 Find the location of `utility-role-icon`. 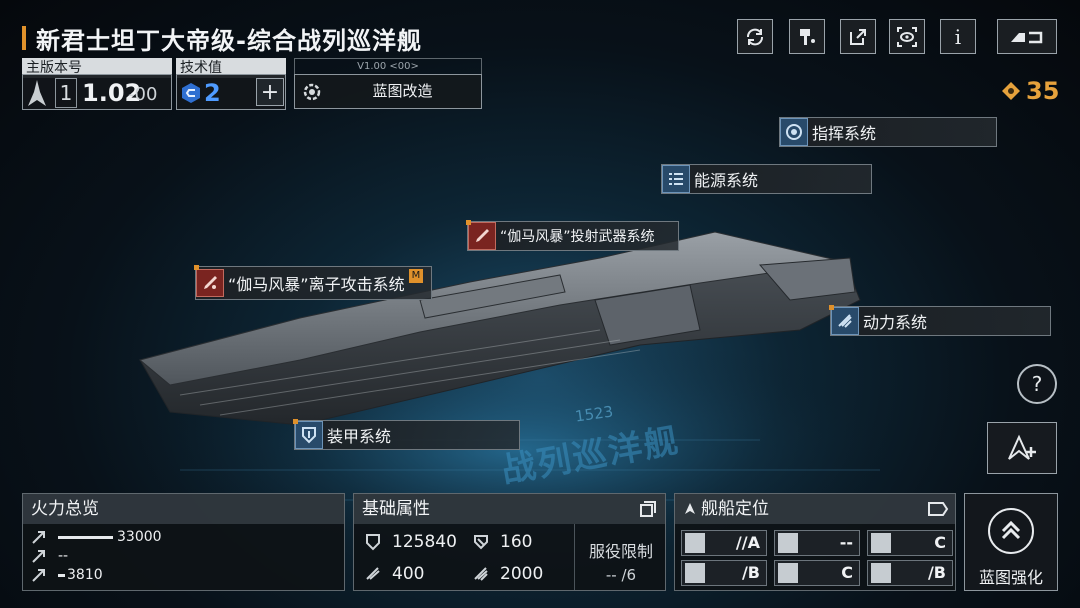

utility-role-icon is located at coordinates (881, 573).